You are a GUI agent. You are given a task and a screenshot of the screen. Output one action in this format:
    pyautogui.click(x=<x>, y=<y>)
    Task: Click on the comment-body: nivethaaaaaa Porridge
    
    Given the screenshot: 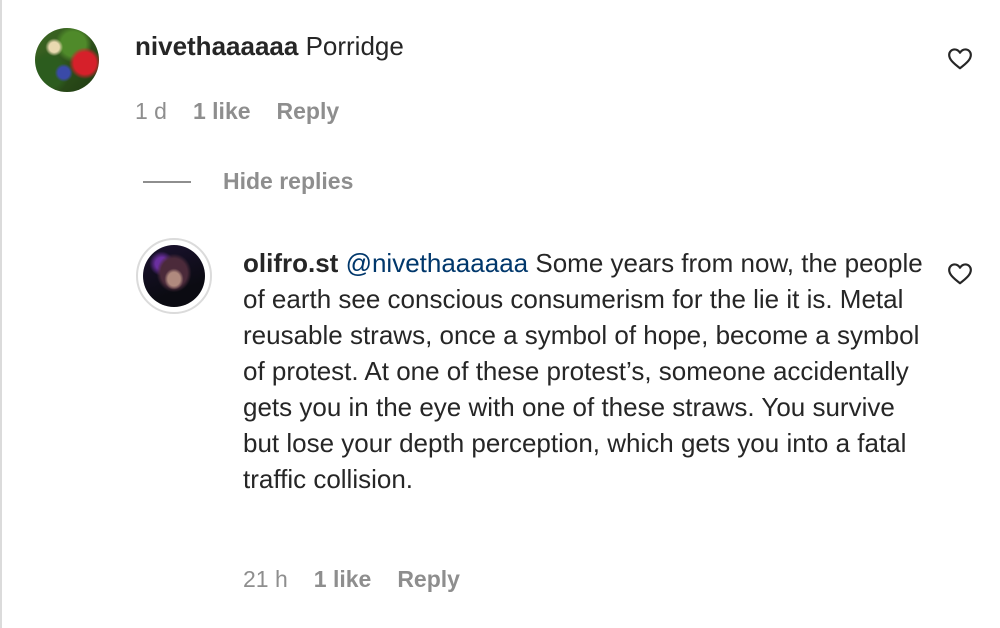 What is the action you would take?
    pyautogui.click(x=515, y=46)
    